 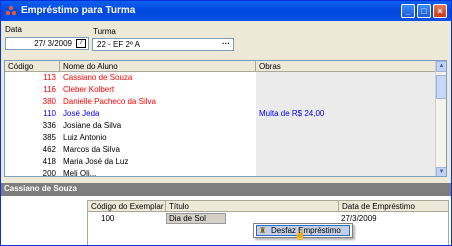 What do you see at coordinates (49, 173) in the screenshot?
I see `cell-codigo: 200` at bounding box center [49, 173].